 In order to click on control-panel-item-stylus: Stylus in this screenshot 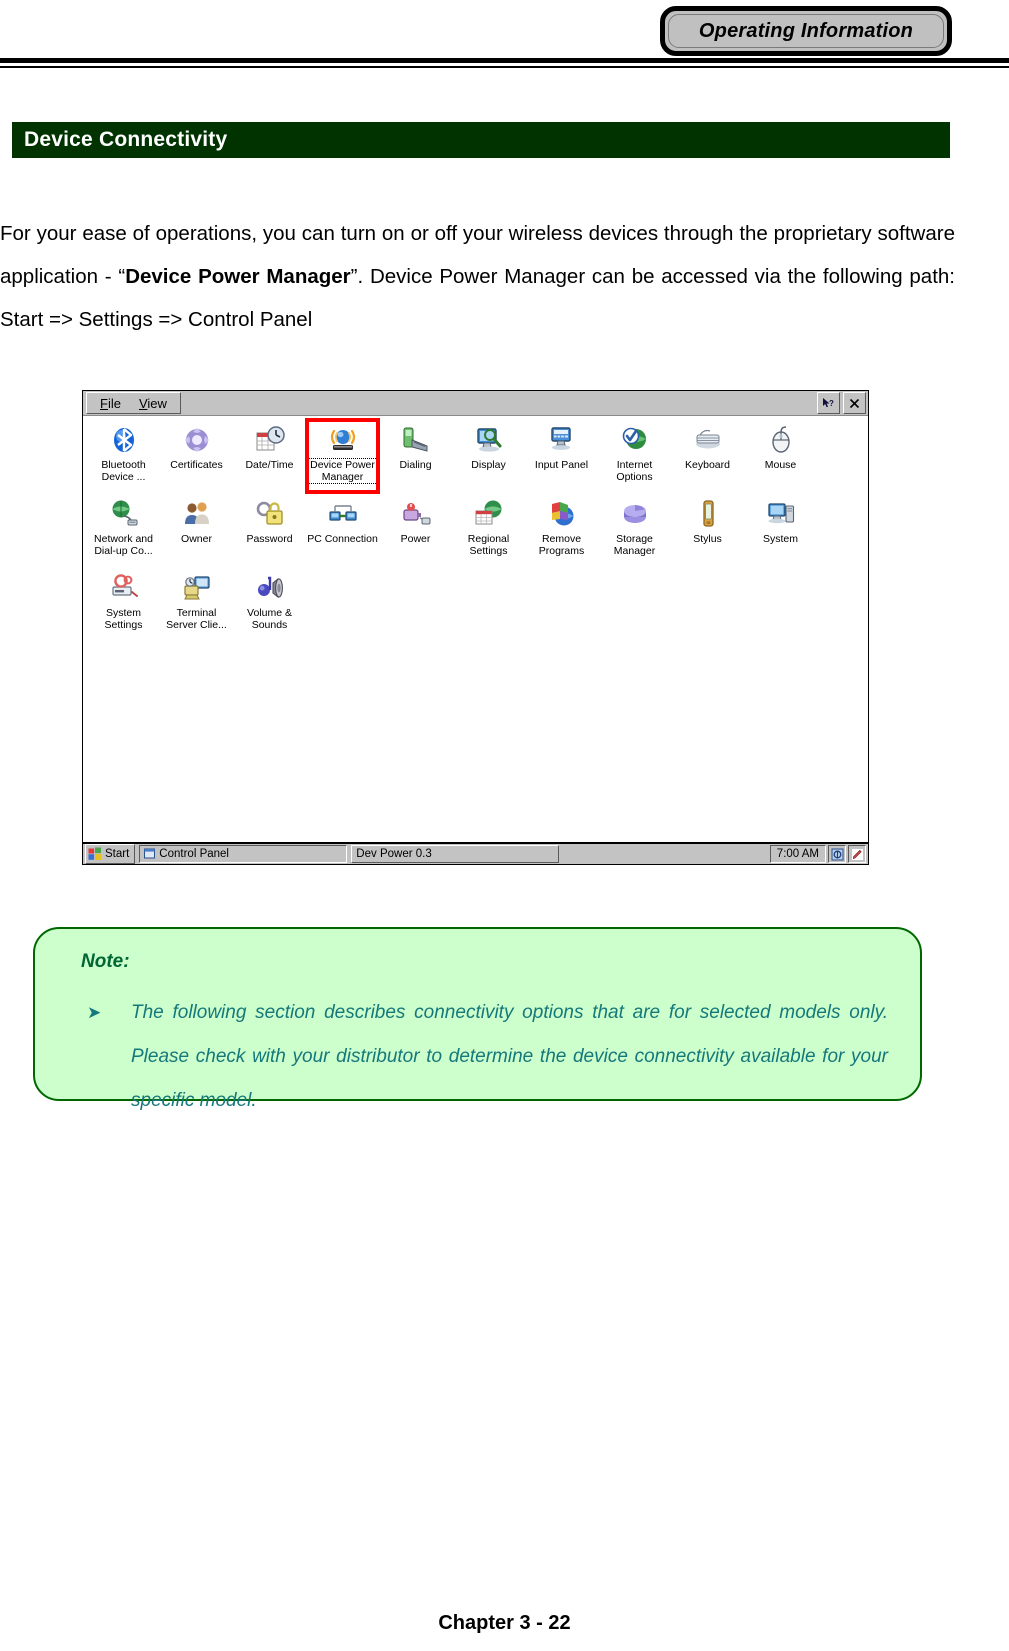, I will do `click(707, 530)`.